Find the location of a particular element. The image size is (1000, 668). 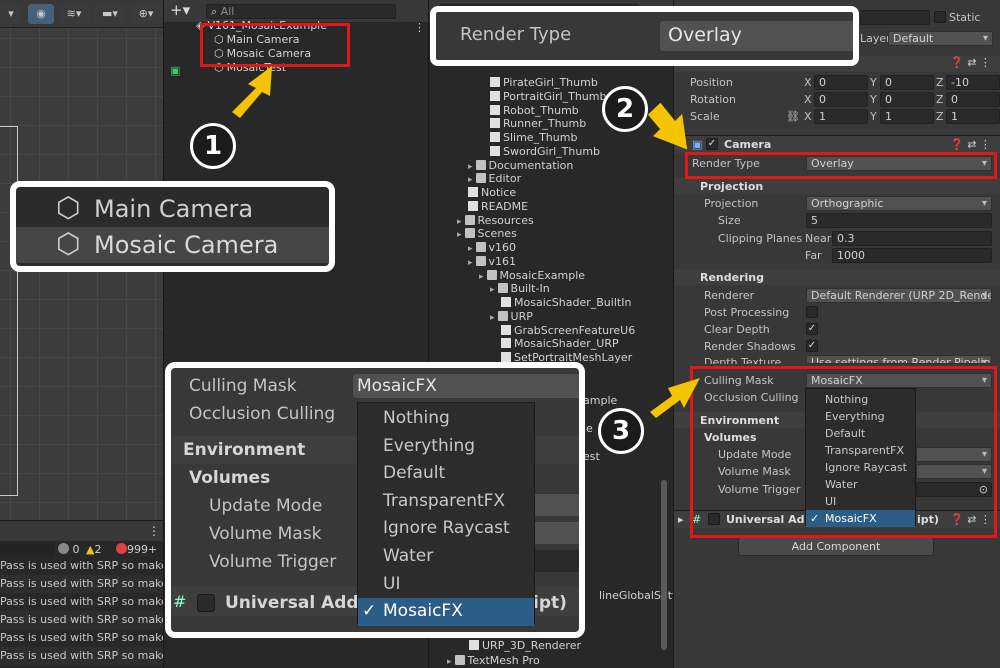

step-badge-1: 1 is located at coordinates (213, 146).